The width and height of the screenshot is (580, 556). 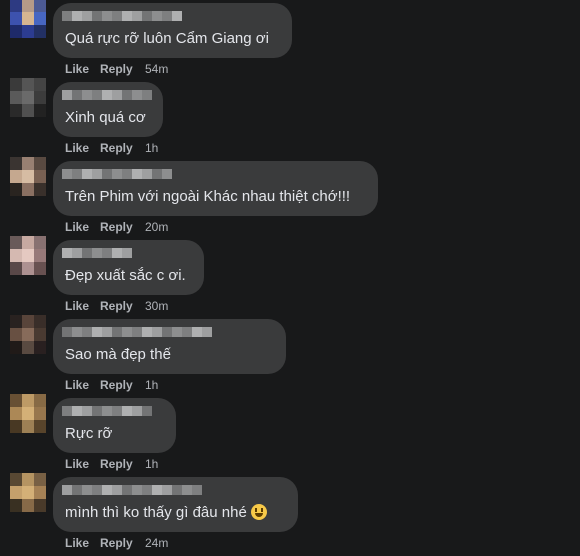 I want to click on comment-text: Sao mà đẹp thế, so click(x=118, y=355).